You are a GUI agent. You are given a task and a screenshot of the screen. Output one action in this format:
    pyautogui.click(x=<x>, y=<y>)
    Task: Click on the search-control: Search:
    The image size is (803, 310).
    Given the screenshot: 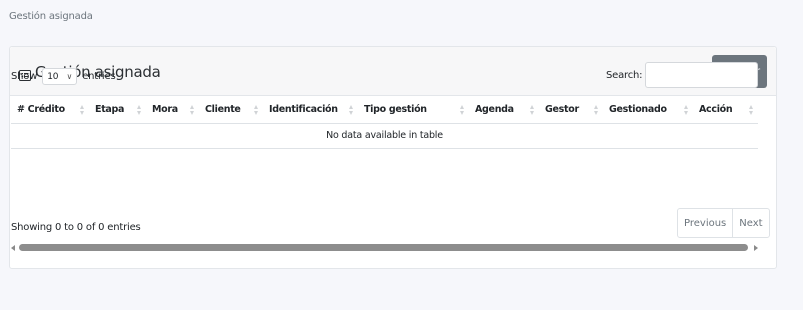 What is the action you would take?
    pyautogui.click(x=682, y=75)
    